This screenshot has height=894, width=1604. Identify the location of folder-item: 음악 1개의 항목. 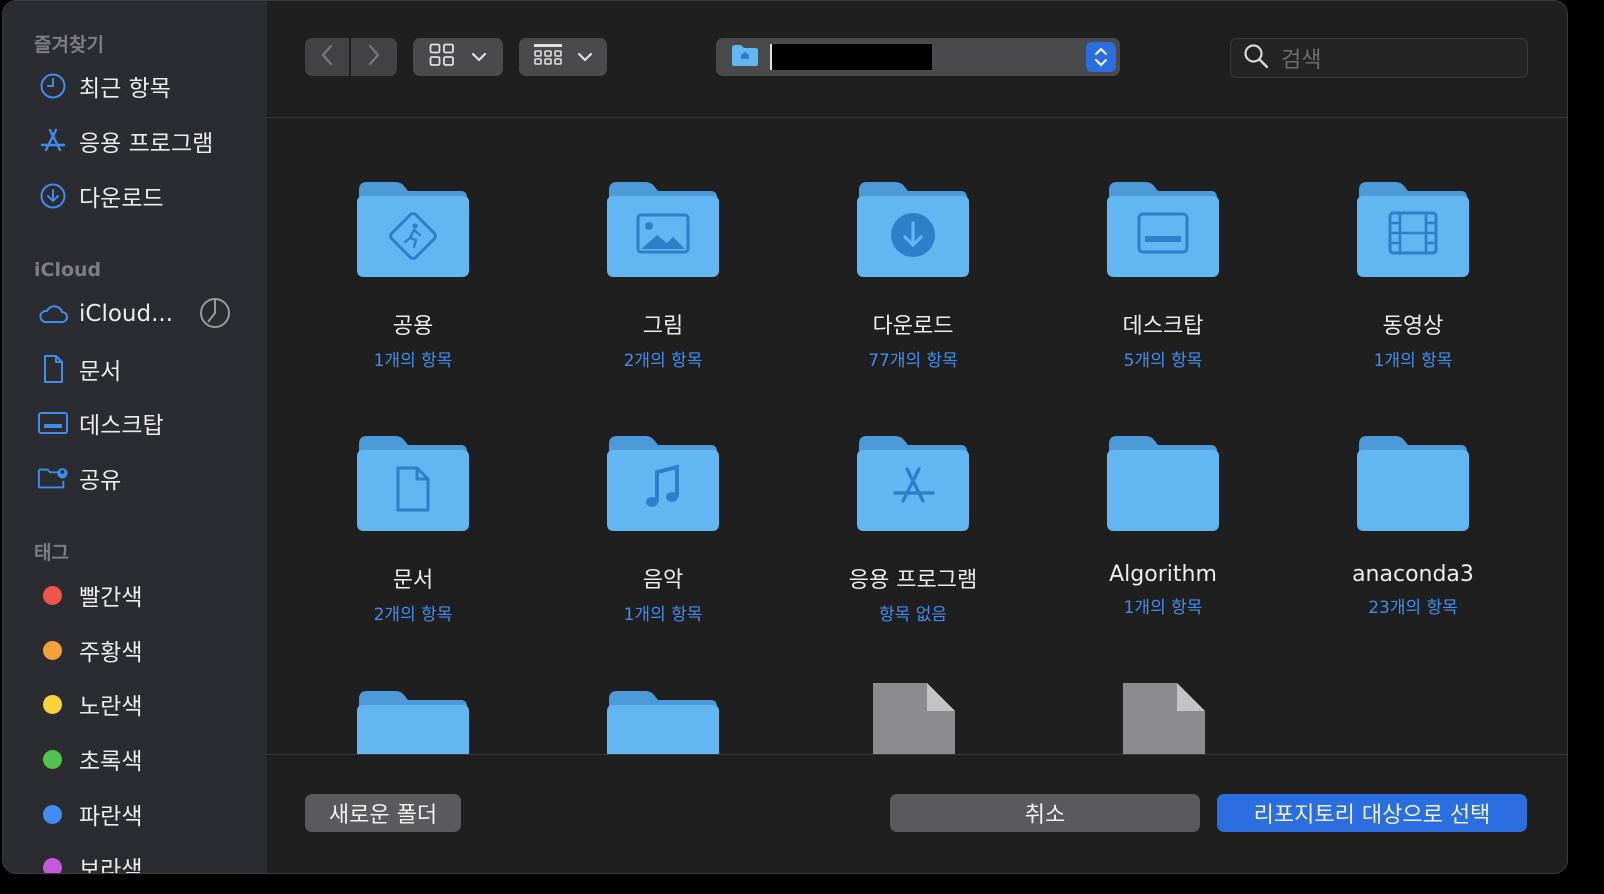
(663, 529).